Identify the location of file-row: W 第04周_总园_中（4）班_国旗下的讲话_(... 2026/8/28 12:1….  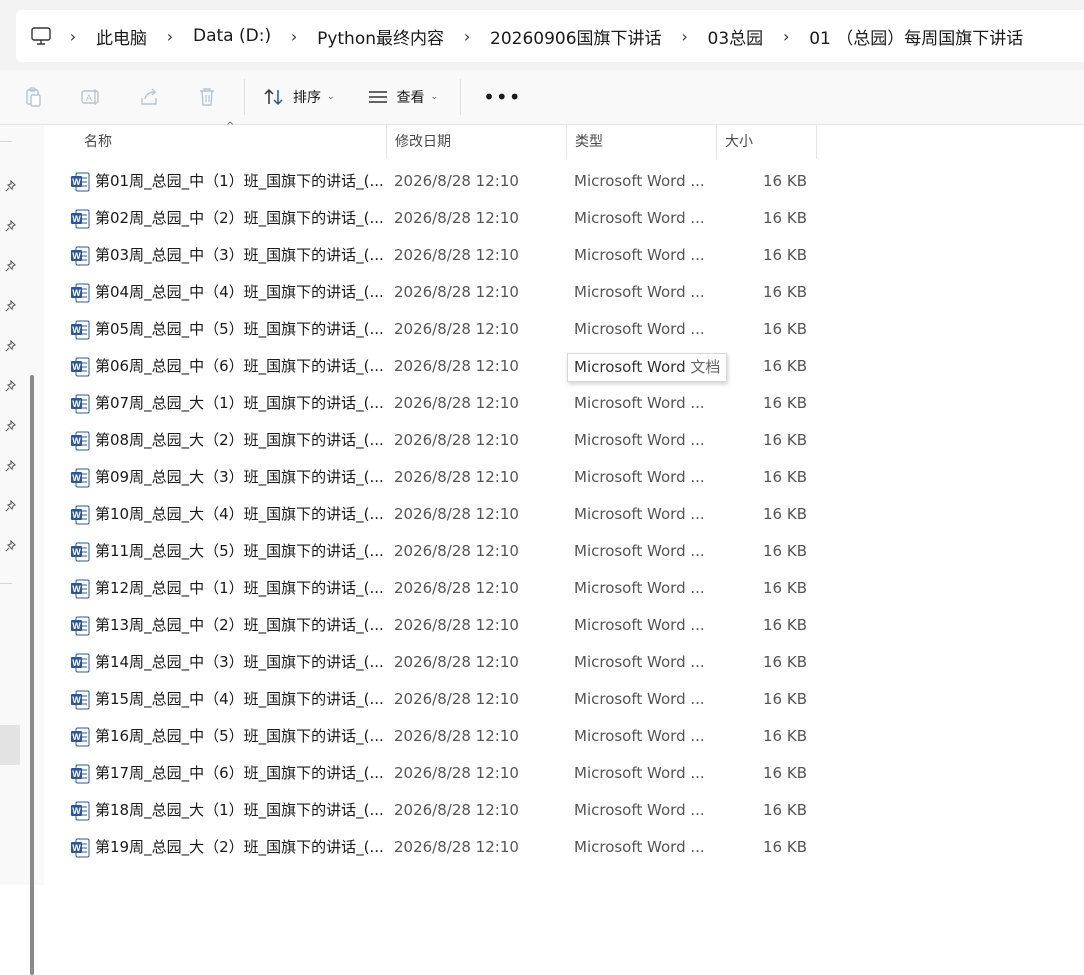
(444, 292).